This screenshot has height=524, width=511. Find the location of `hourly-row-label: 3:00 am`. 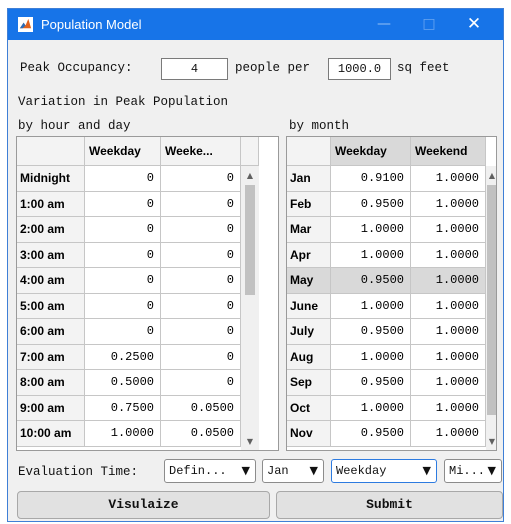

hourly-row-label: 3:00 am is located at coordinates (51, 255).